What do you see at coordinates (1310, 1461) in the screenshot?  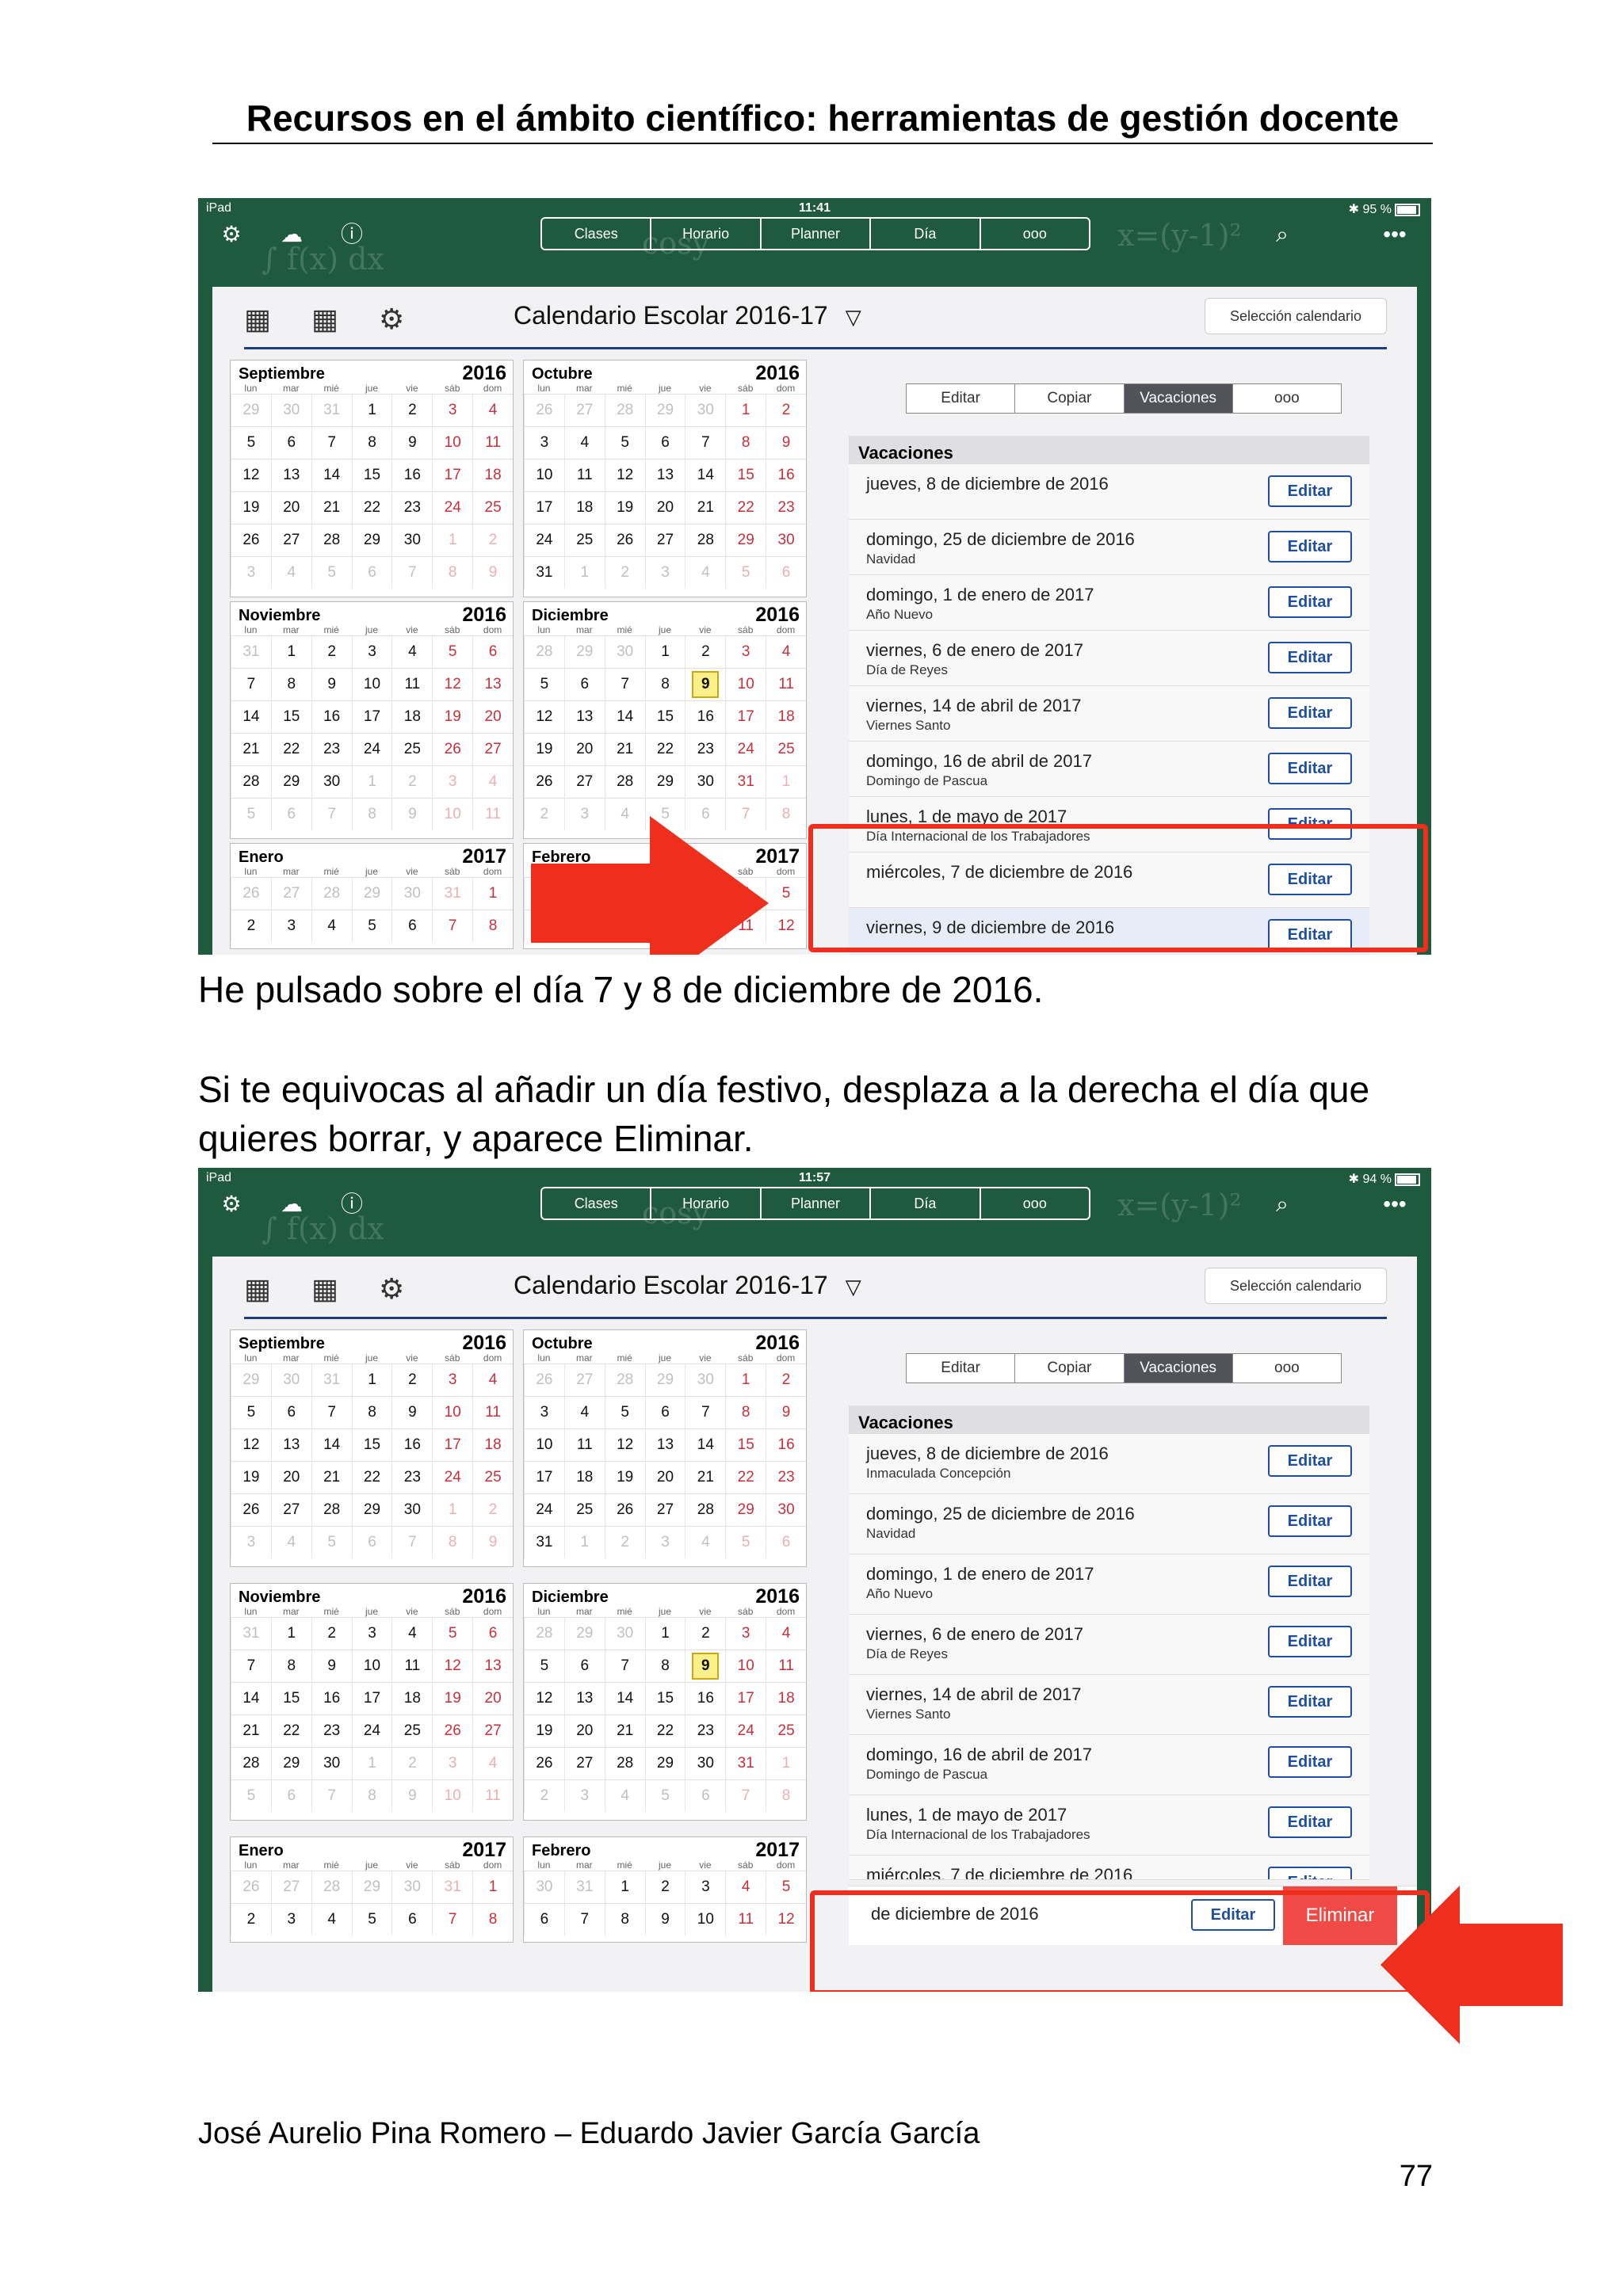 I see `edit-button: Editar` at bounding box center [1310, 1461].